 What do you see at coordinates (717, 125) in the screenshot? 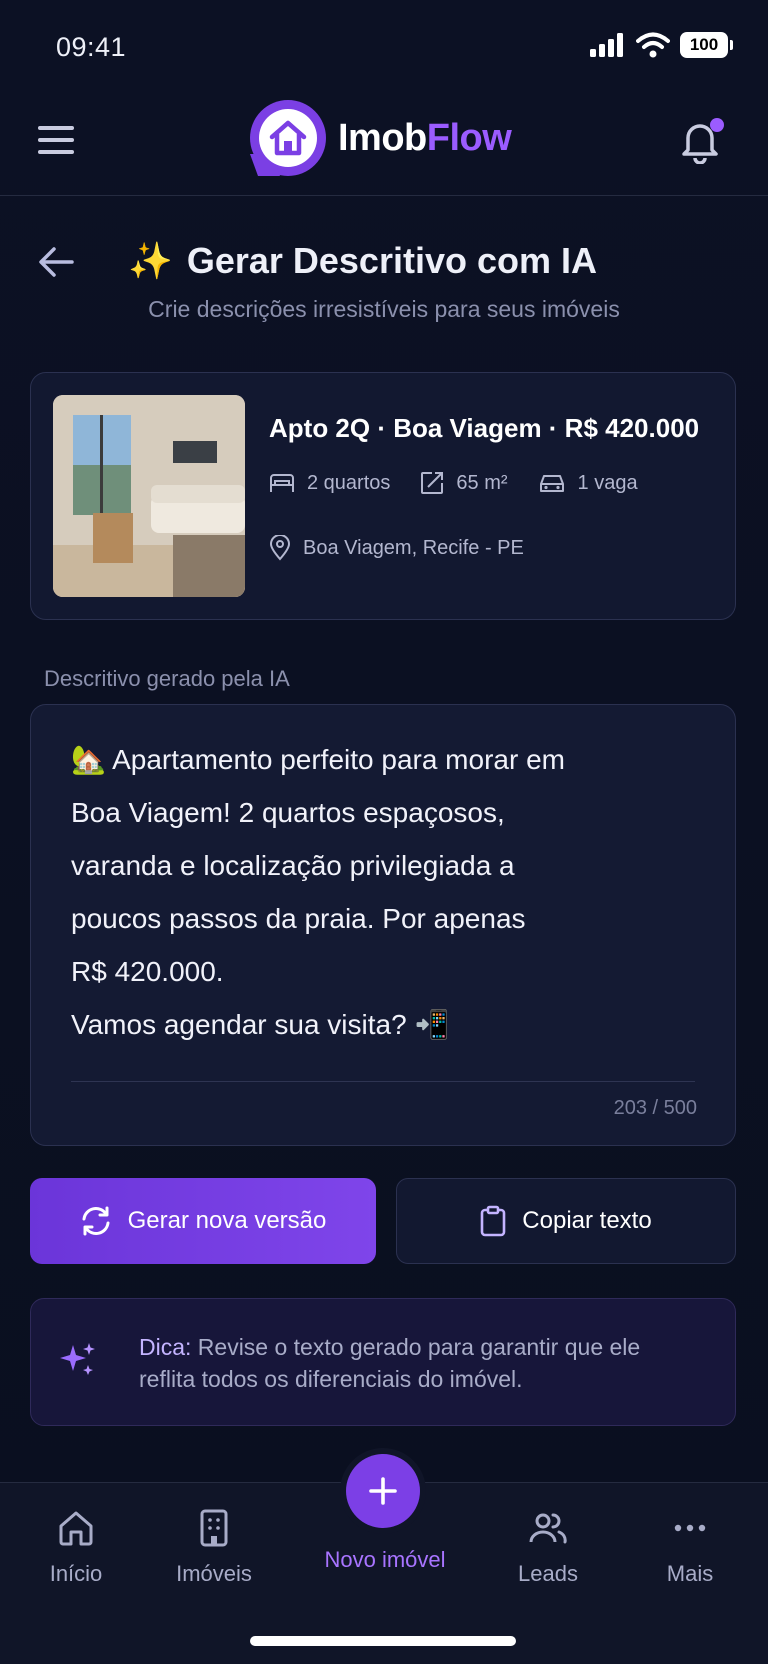
I see `notification-badge` at bounding box center [717, 125].